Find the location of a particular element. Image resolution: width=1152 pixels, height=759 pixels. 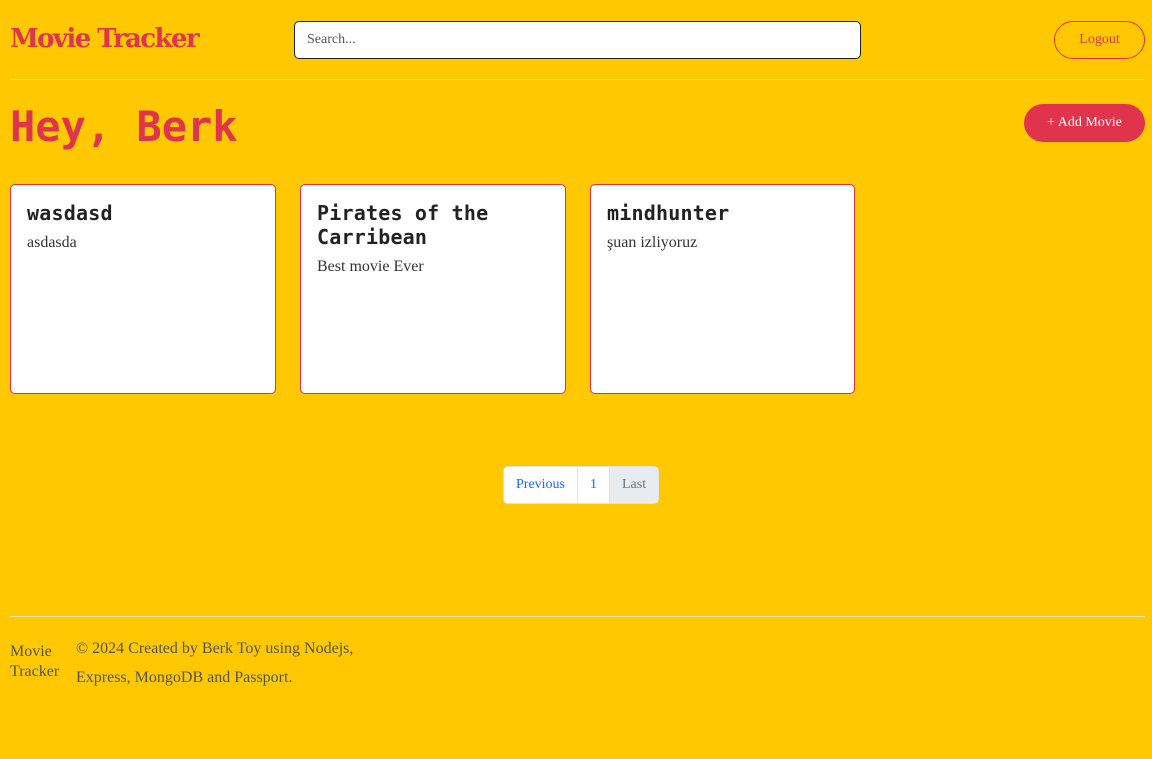

movie-card: Pirates of the Carribean Best movie Ever is located at coordinates (433, 289).